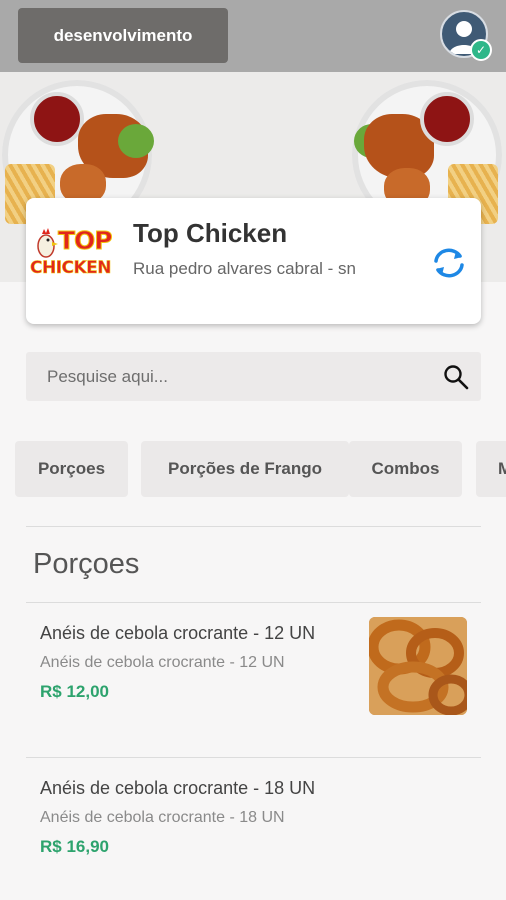 The width and height of the screenshot is (506, 900). What do you see at coordinates (86, 564) in the screenshot?
I see `section-title: Porçoes` at bounding box center [86, 564].